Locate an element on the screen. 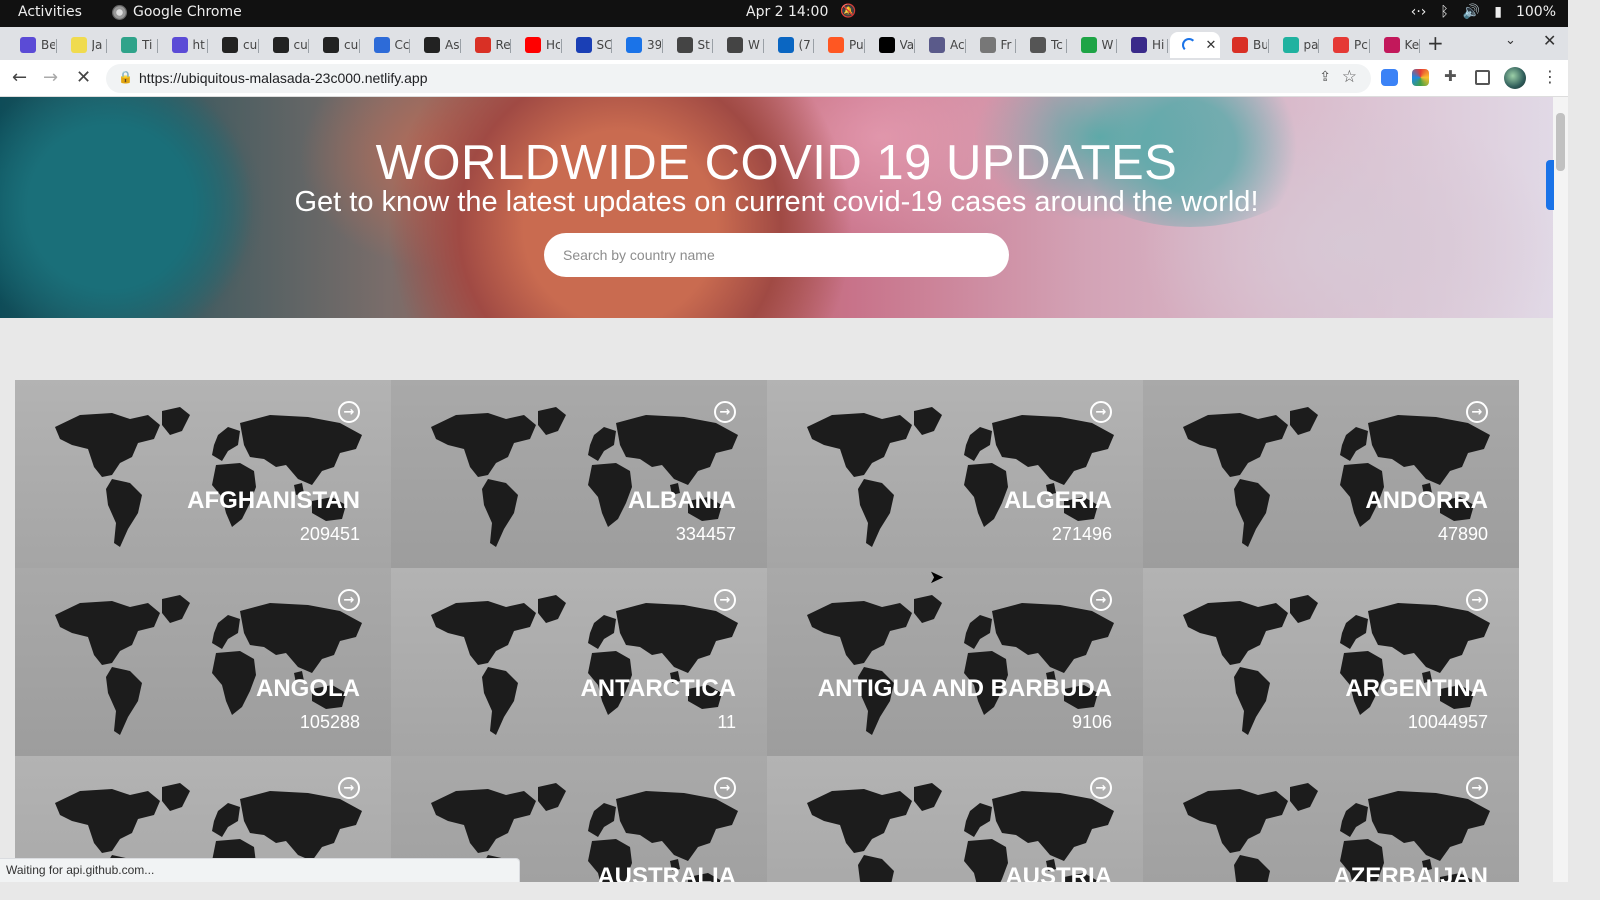  stop-loading-icon: ✕ is located at coordinates (83, 77).